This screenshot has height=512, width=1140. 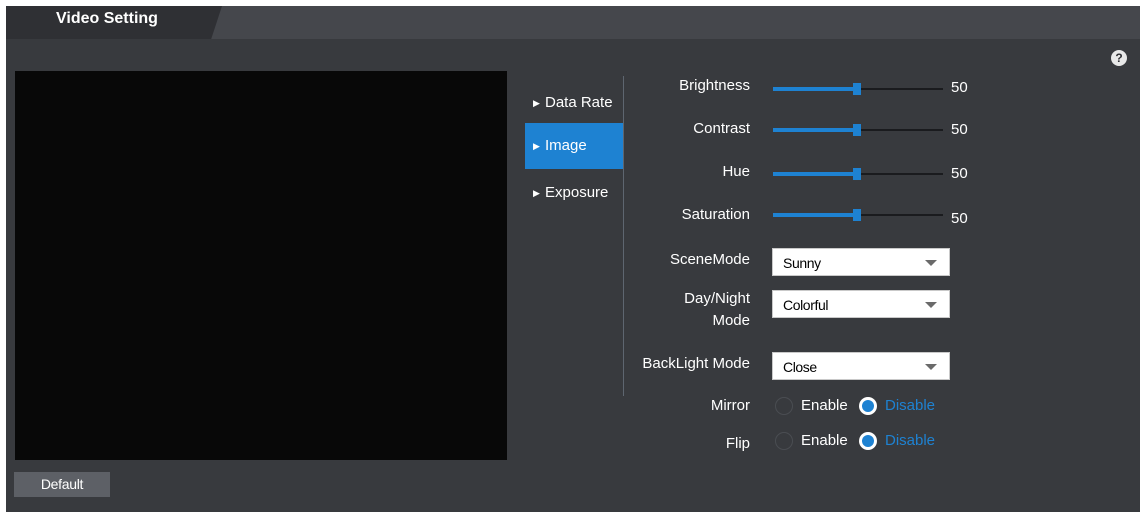 What do you see at coordinates (959, 87) in the screenshot?
I see `brightness-value: 50` at bounding box center [959, 87].